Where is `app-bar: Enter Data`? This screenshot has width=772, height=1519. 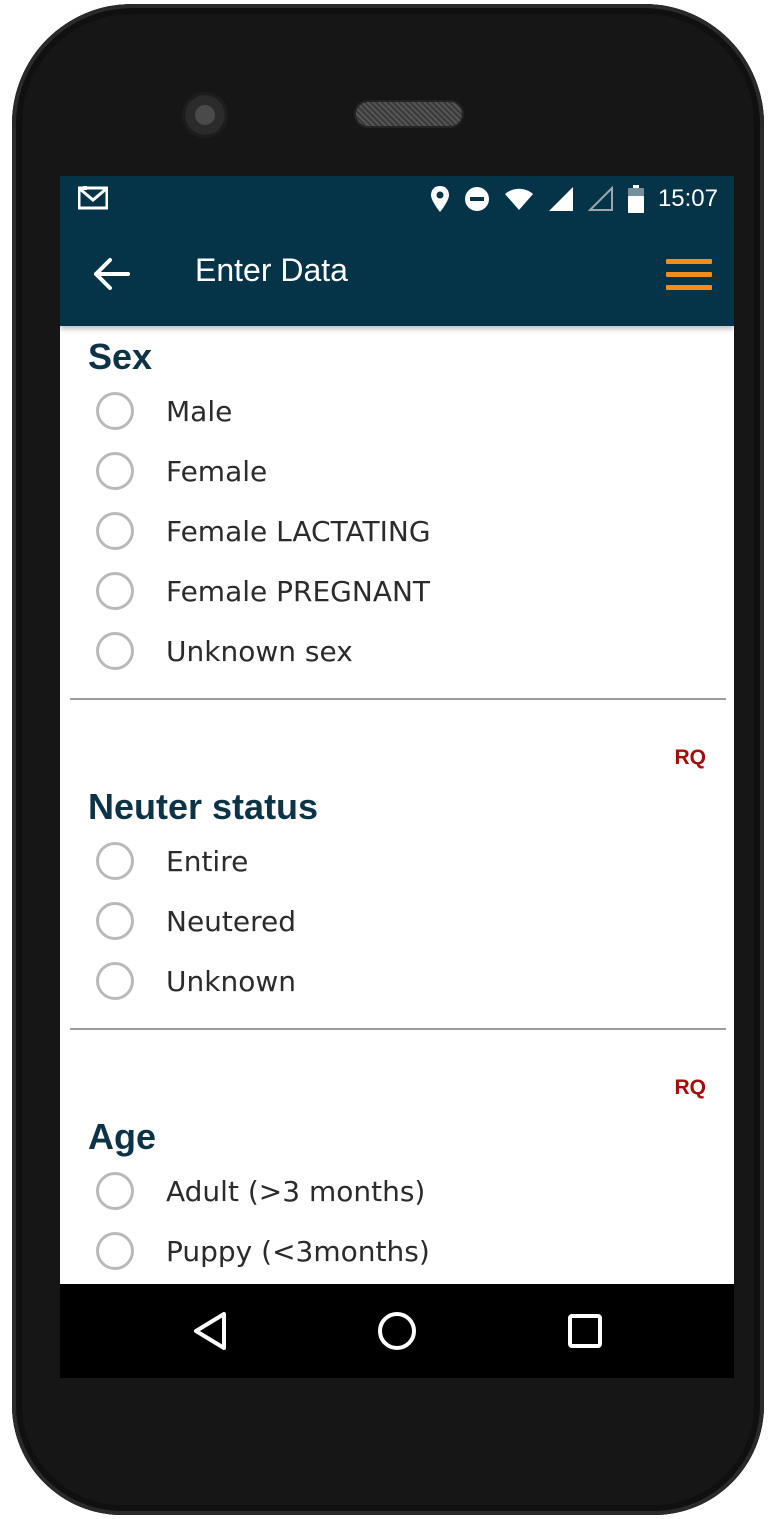 app-bar: Enter Data is located at coordinates (397, 274).